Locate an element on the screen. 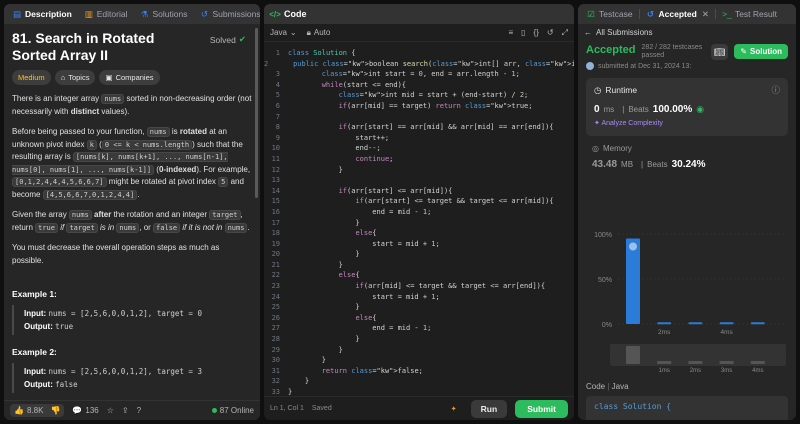 The image size is (800, 424). memory-section: ◎ Memory 43.48 MB | Beats 30.24% is located at coordinates (687, 153).